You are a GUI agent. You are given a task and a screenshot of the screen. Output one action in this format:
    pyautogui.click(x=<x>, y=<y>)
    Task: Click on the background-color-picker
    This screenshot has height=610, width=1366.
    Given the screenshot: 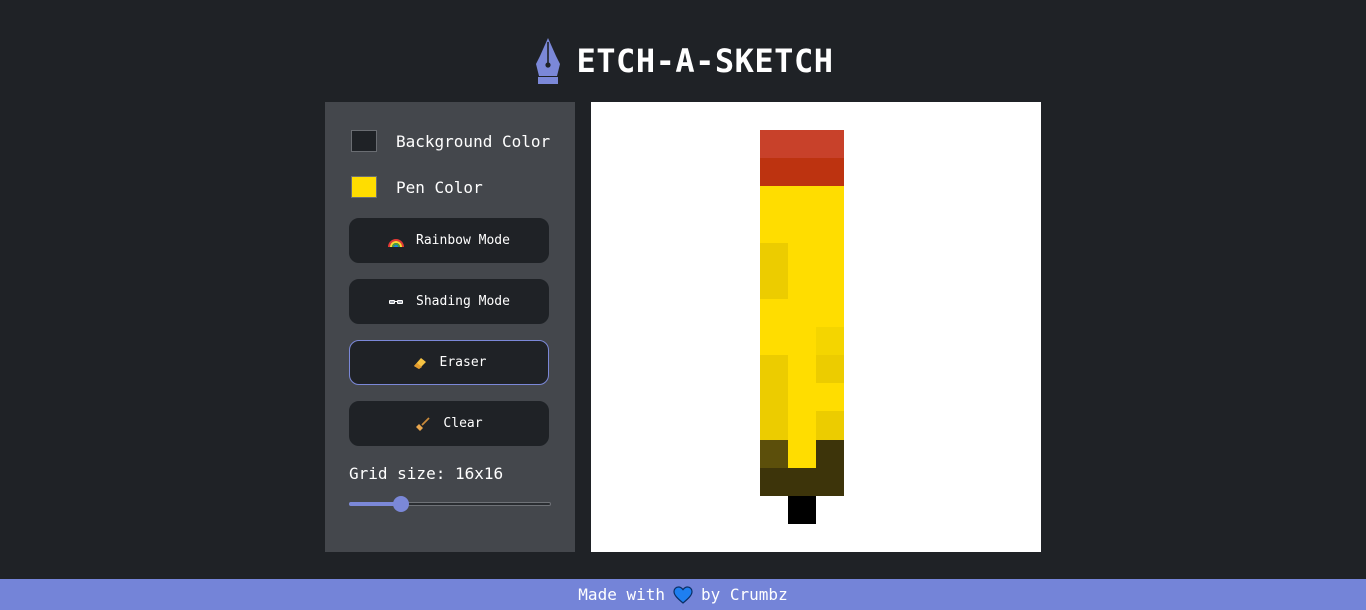 What is the action you would take?
    pyautogui.click(x=364, y=141)
    